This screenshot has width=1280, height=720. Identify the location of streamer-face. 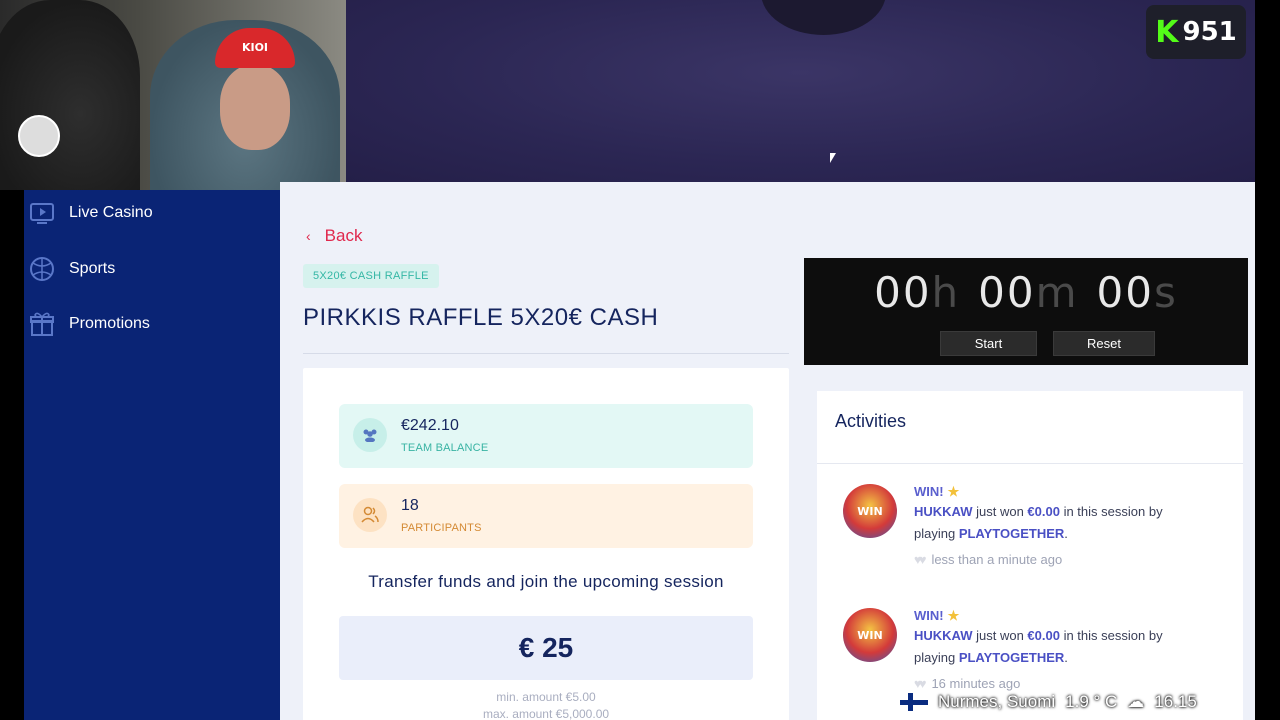
(255, 107).